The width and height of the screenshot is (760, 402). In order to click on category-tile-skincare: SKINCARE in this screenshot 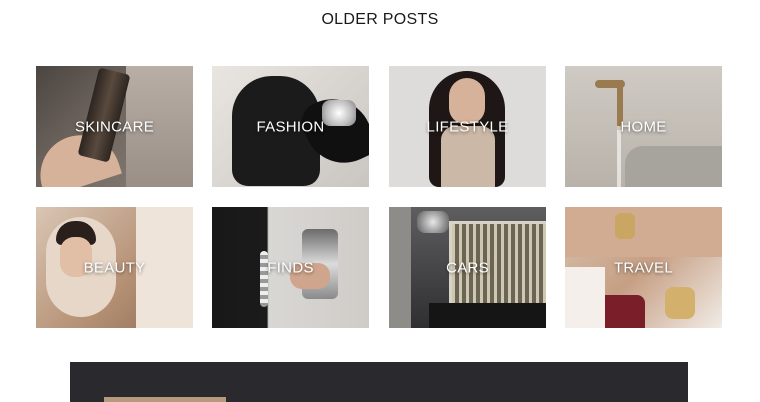, I will do `click(114, 126)`.